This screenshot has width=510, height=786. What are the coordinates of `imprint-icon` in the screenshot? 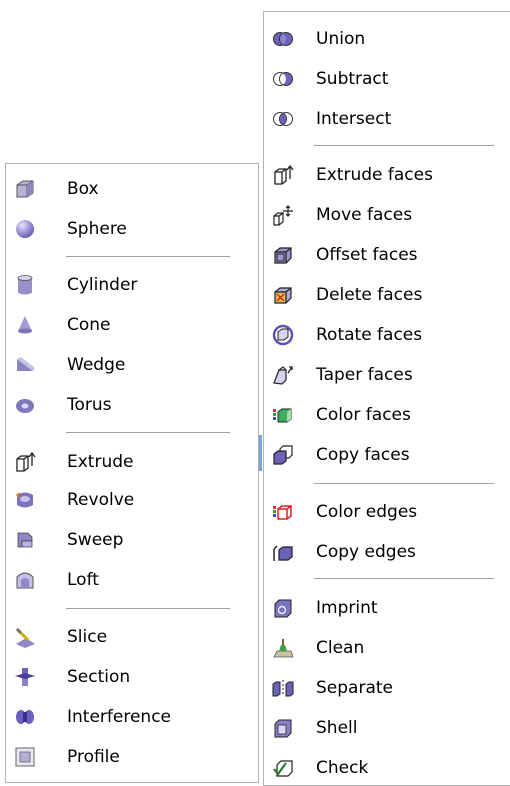 It's located at (283, 608).